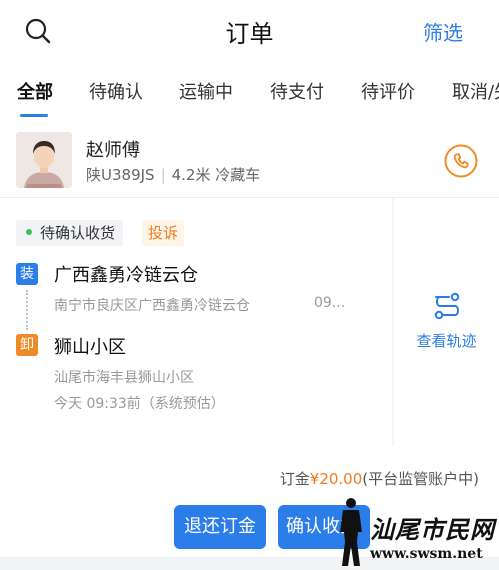  Describe the element at coordinates (35, 91) in the screenshot. I see `tab-all: 全部` at that location.